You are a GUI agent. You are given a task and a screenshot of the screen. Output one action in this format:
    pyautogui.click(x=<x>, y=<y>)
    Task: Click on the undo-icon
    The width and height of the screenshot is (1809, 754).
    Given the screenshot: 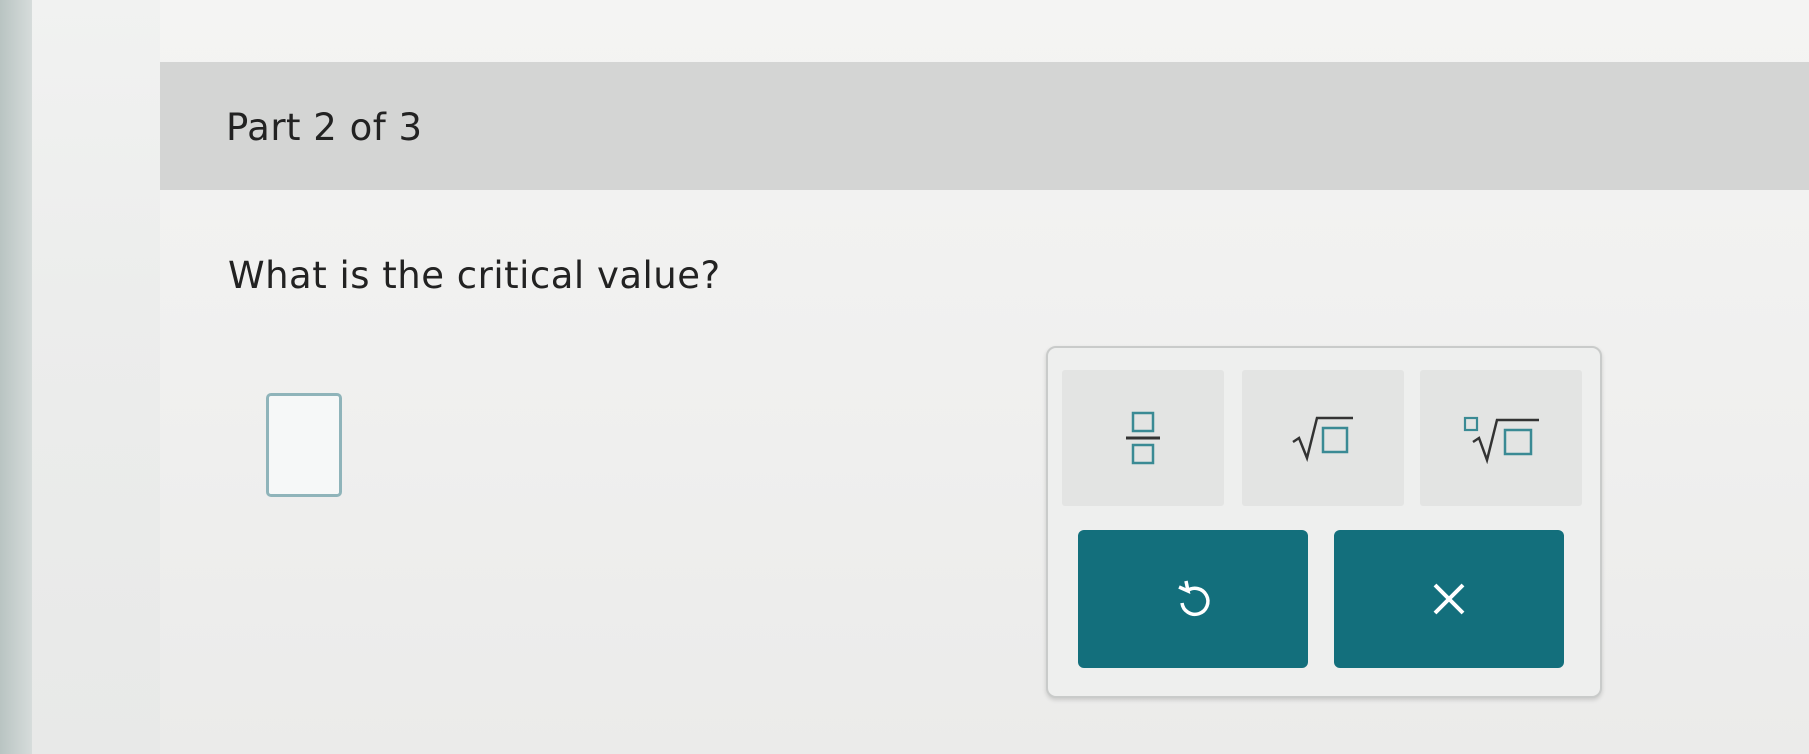 What is the action you would take?
    pyautogui.click(x=1194, y=598)
    